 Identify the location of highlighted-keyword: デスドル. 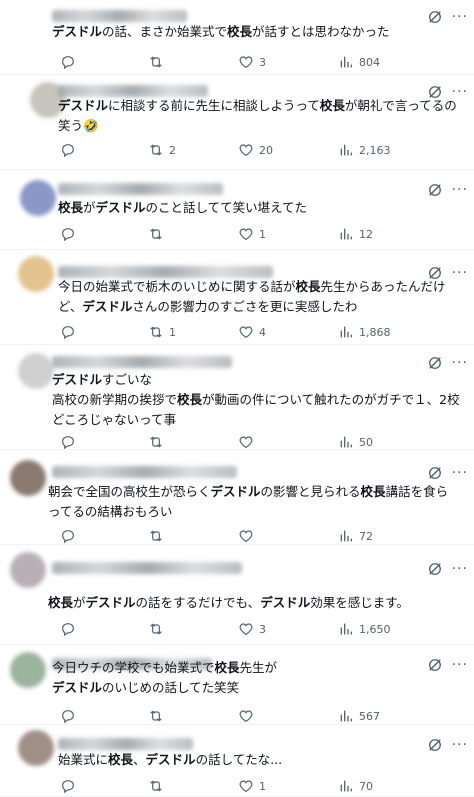
(77, 687).